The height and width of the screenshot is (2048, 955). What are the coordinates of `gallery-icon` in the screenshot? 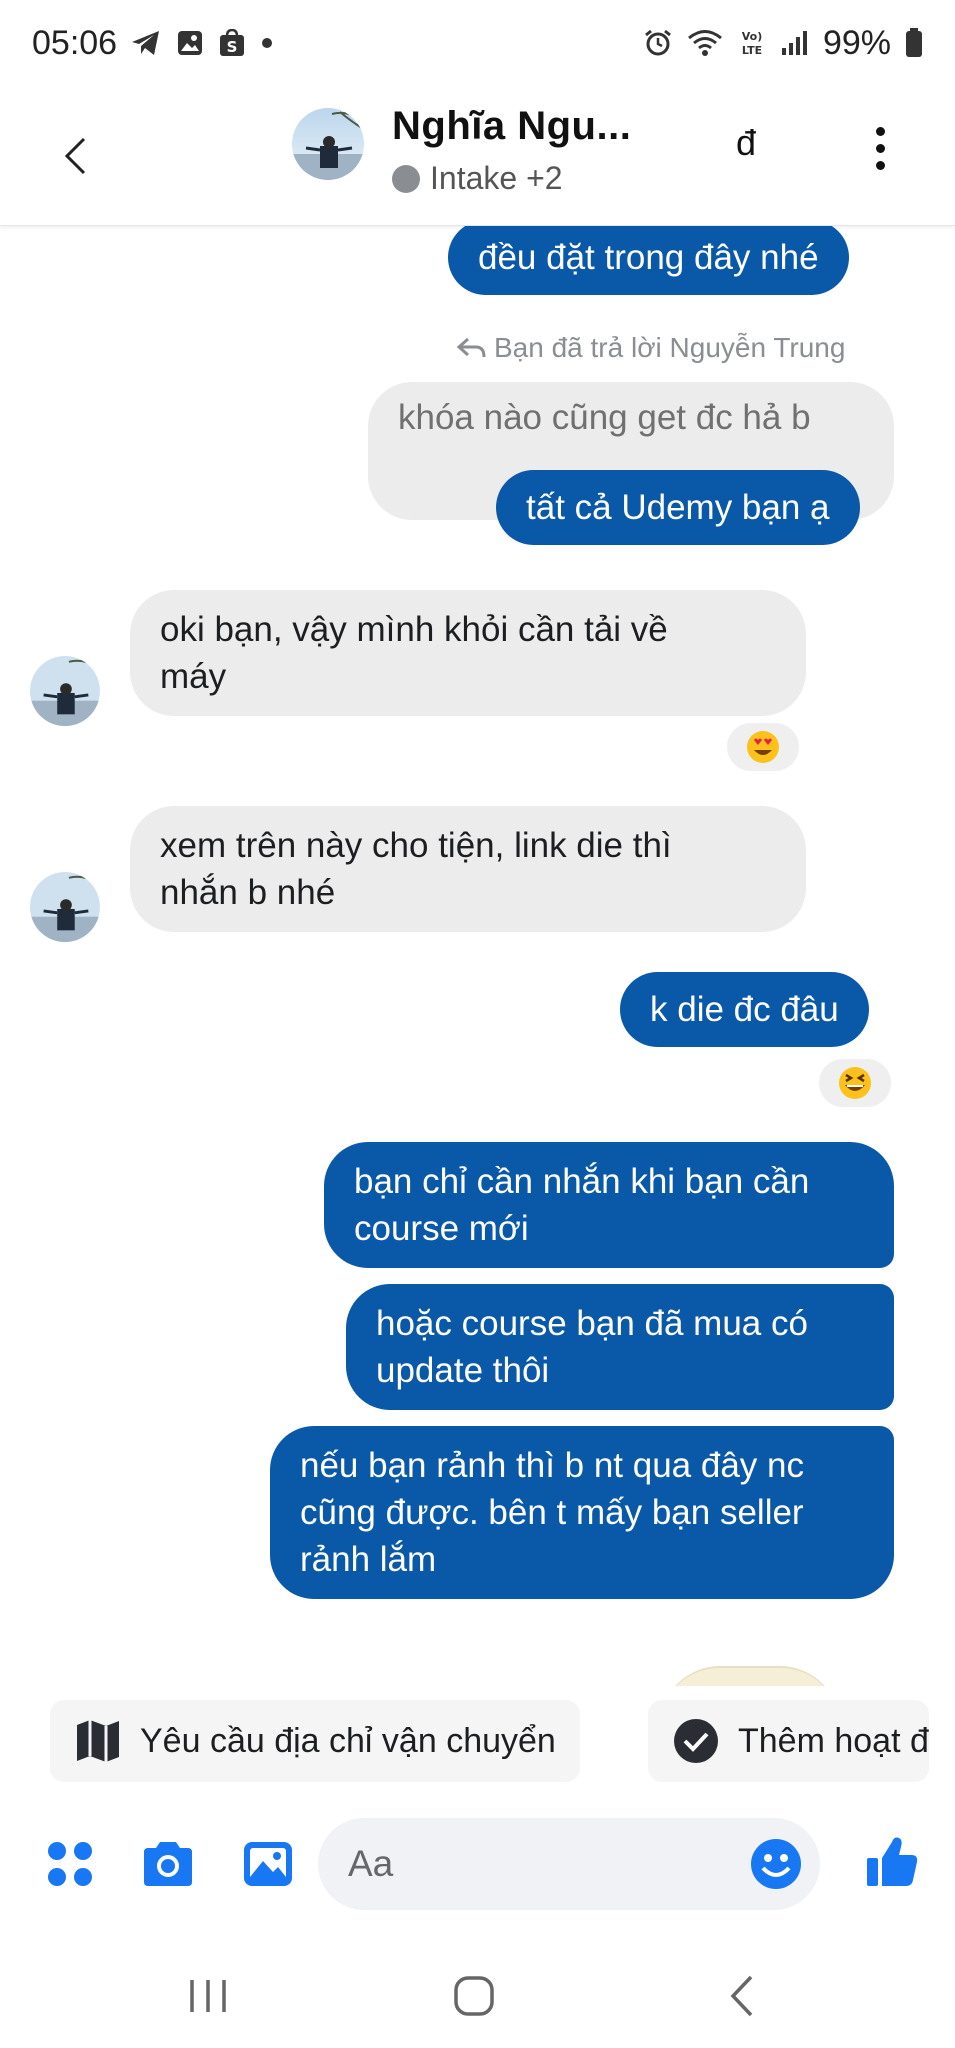 It's located at (268, 1864).